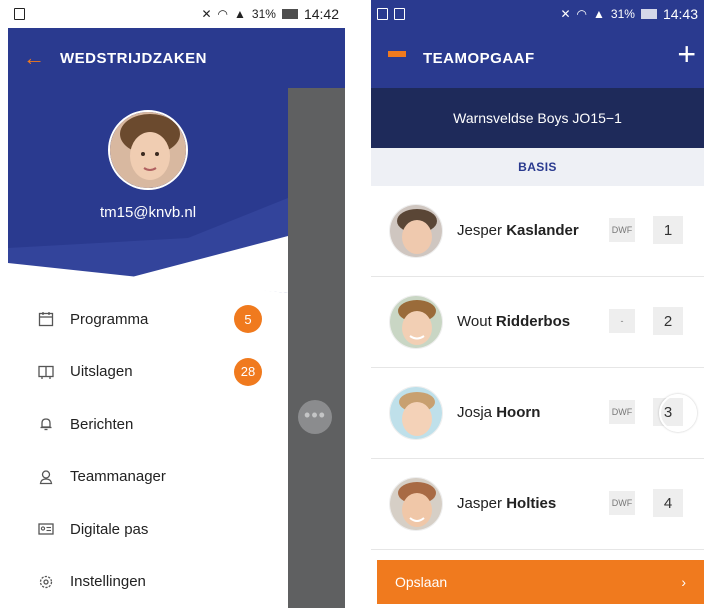 The height and width of the screenshot is (608, 704). What do you see at coordinates (109, 319) in the screenshot?
I see `menu-item-label: Programma` at bounding box center [109, 319].